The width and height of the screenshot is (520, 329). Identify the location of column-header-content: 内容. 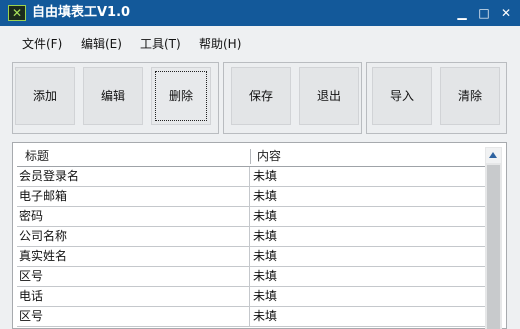
(269, 156).